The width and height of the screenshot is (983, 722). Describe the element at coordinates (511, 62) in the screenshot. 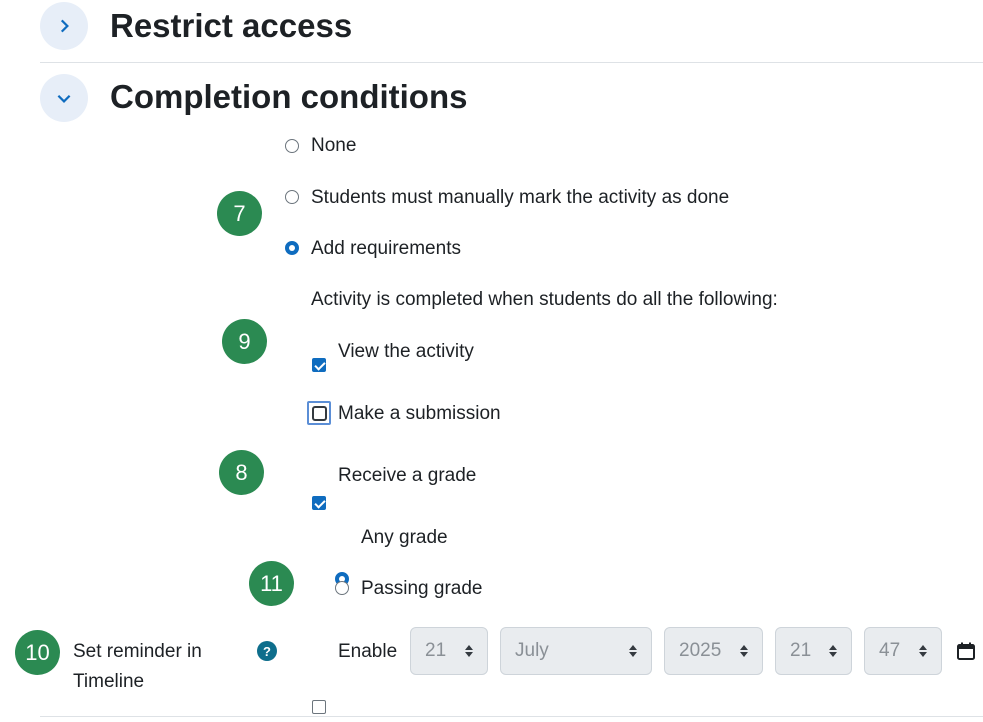

I see `section-divider` at that location.